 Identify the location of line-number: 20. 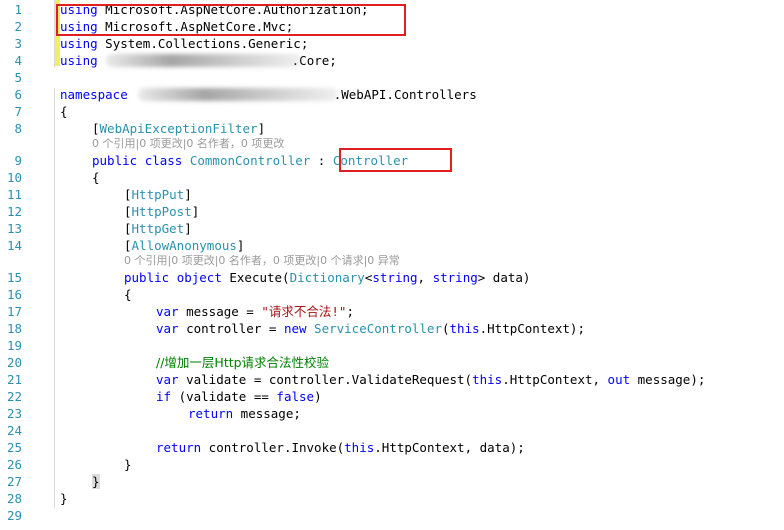
(14, 362).